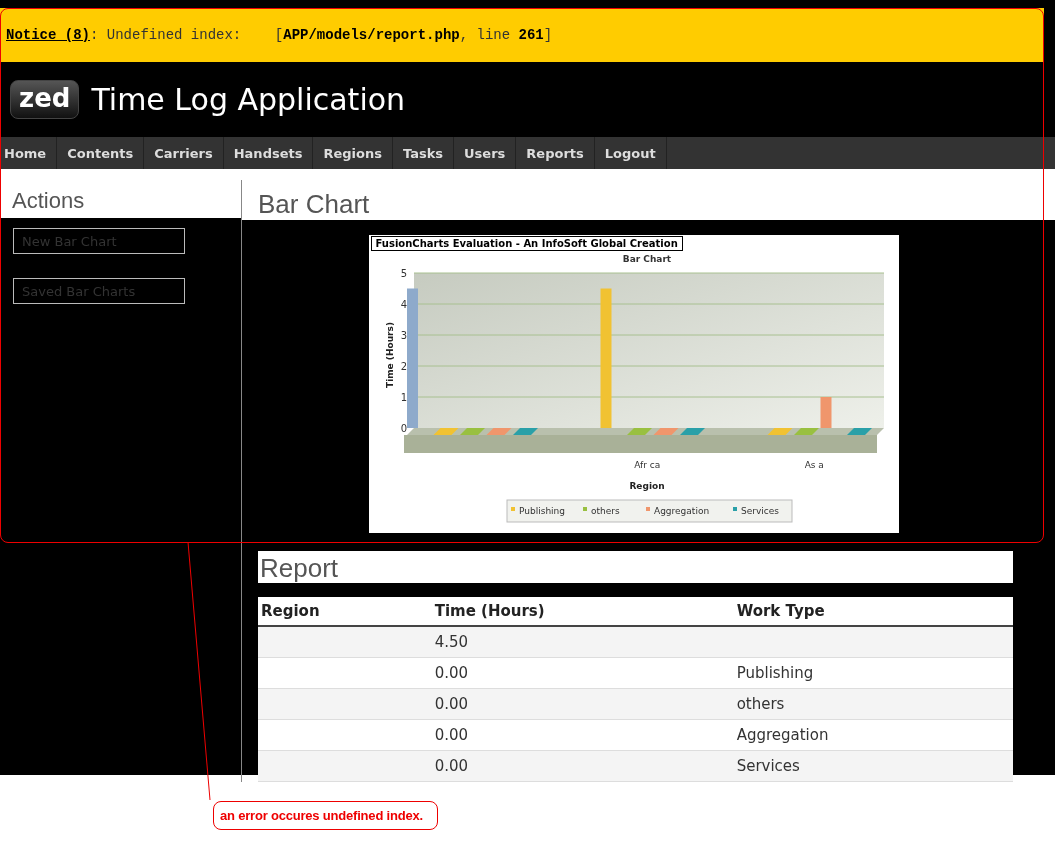 Image resolution: width=1055 pixels, height=846 pixels. I want to click on y-tick-label: 3, so click(403, 335).